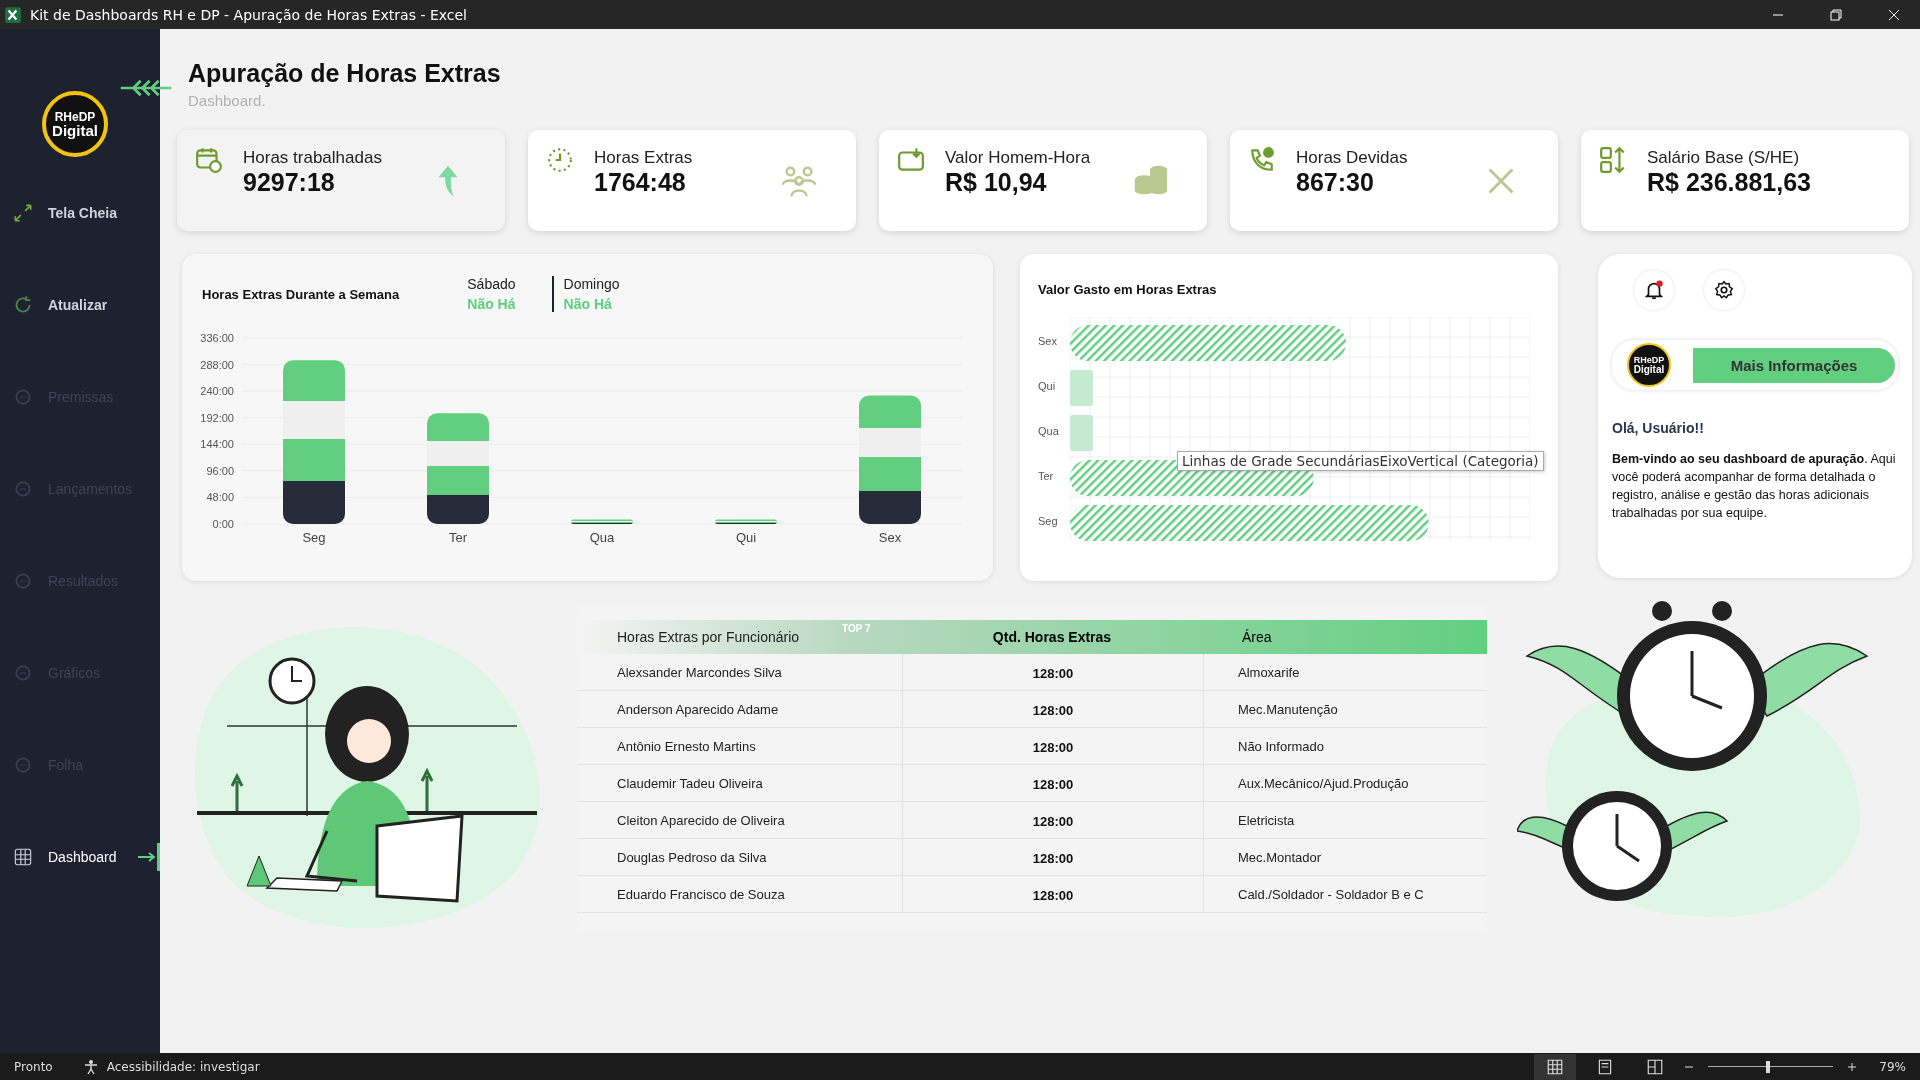 The width and height of the screenshot is (1920, 1080). Describe the element at coordinates (183, 1066) in the screenshot. I see `accessibility-status: Acessibilidade: investigar` at that location.